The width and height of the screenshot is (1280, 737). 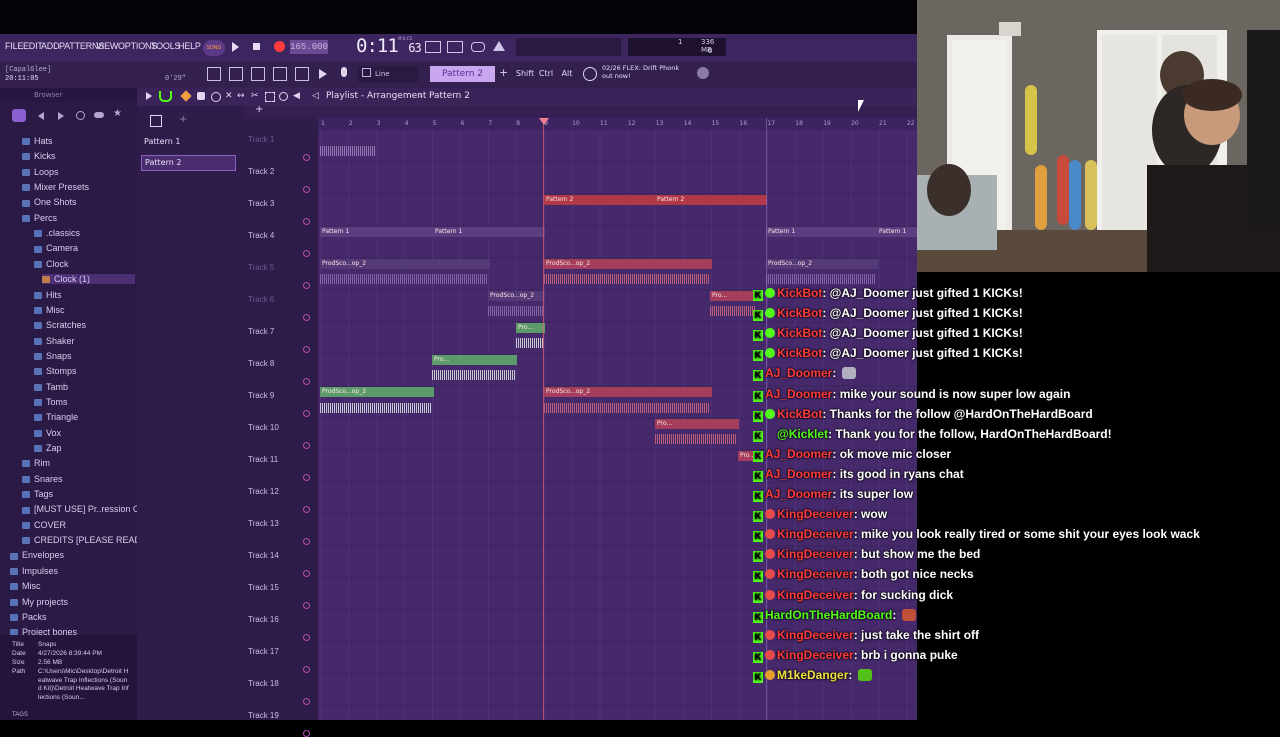 What do you see at coordinates (296, 96) in the screenshot?
I see `speaker-icon: ◀` at bounding box center [296, 96].